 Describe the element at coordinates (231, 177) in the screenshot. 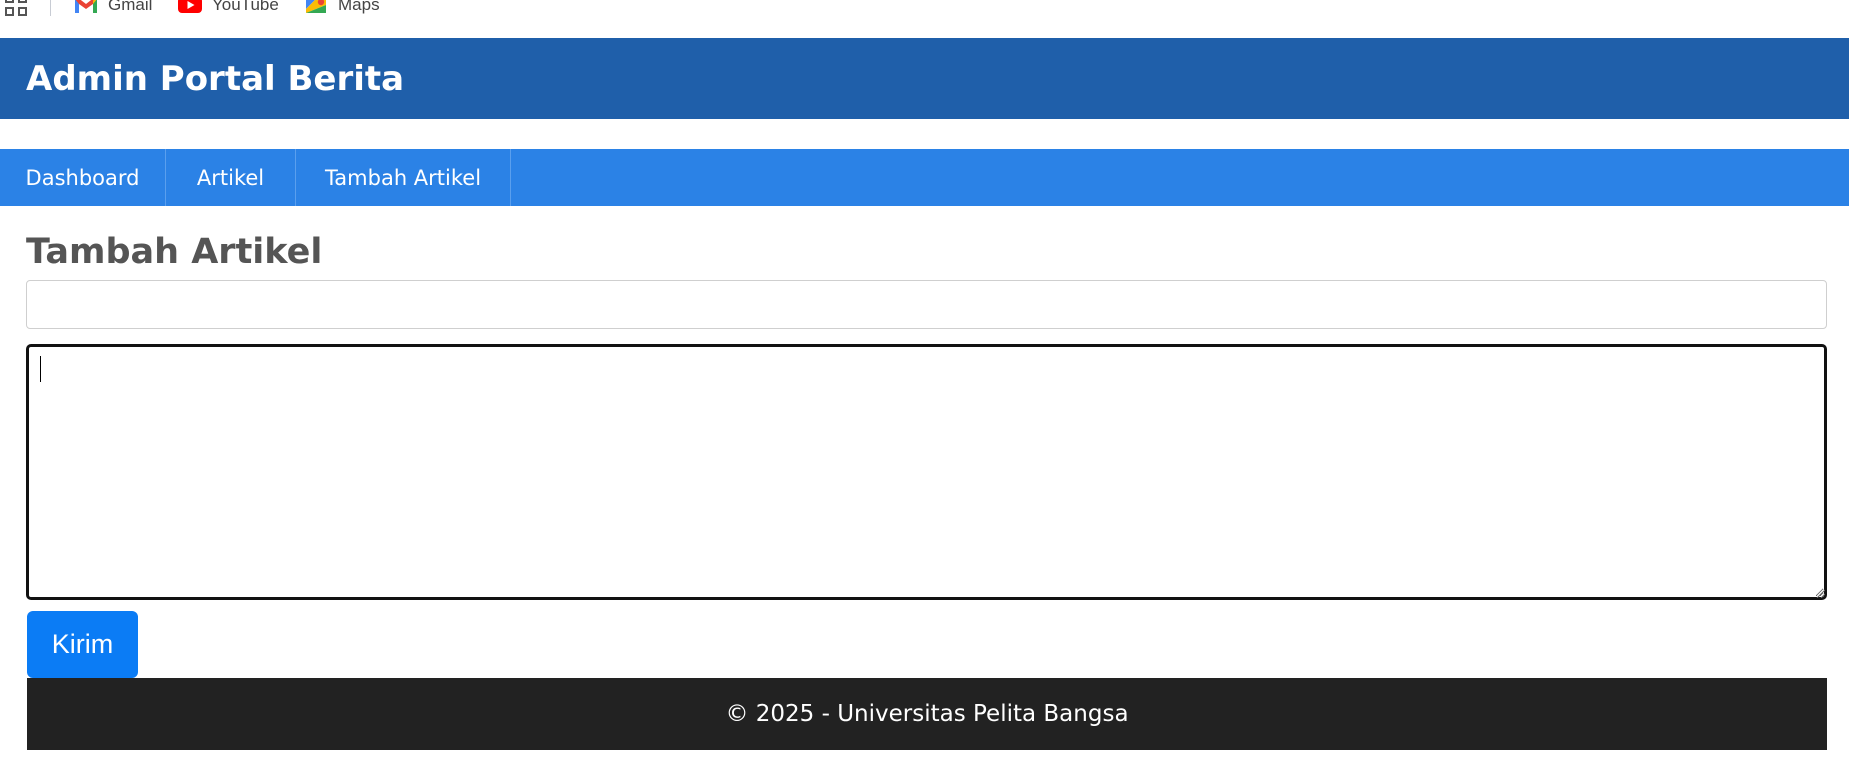

I see `nav-item-artikel: Artikel` at that location.